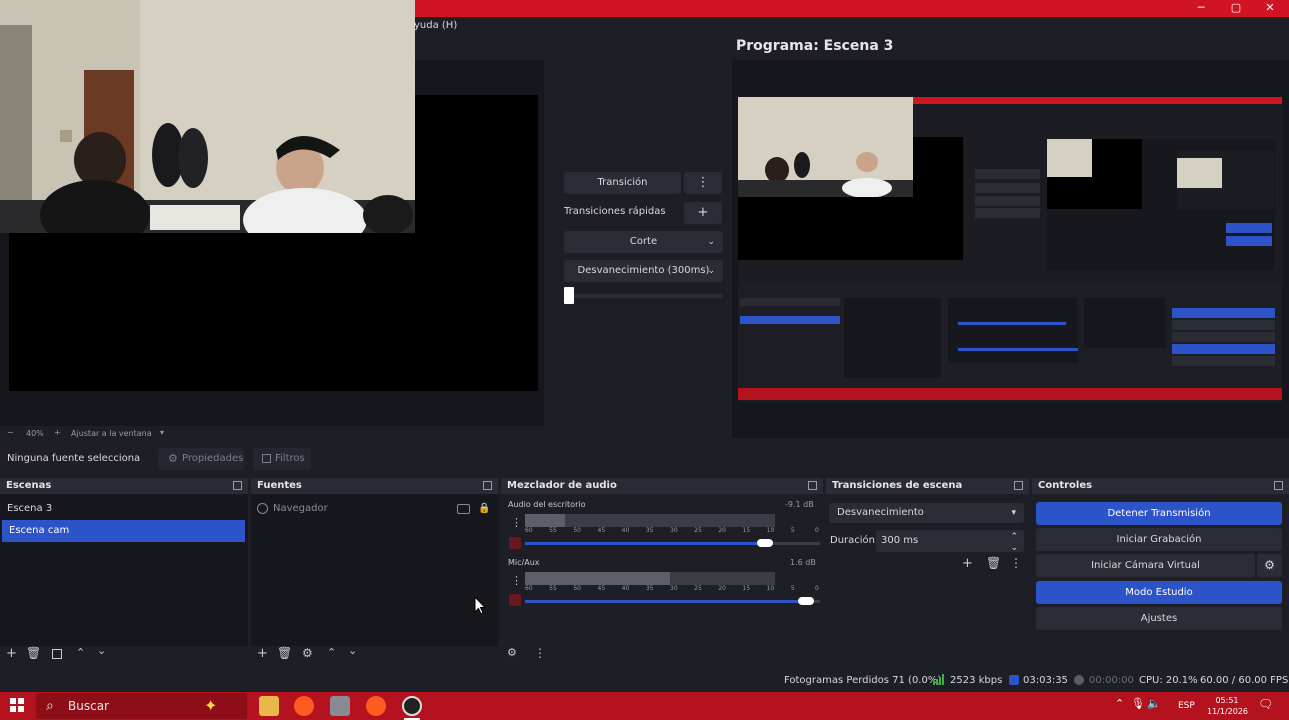 The height and width of the screenshot is (720, 1289). I want to click on transition-button: Transición, so click(622, 183).